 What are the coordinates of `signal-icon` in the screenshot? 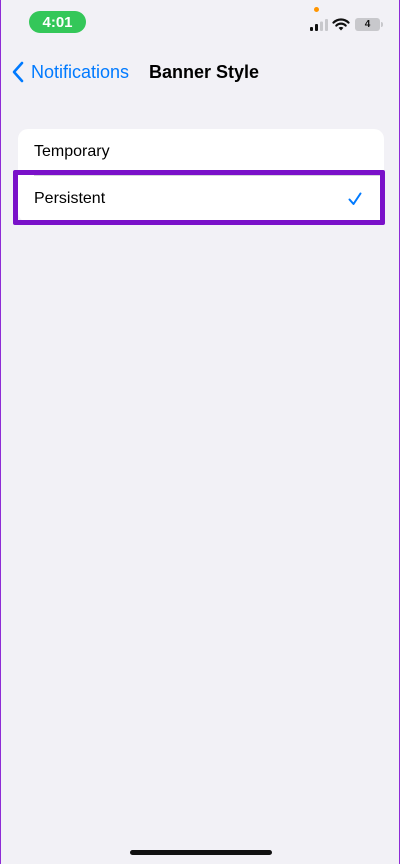 It's located at (319, 25).